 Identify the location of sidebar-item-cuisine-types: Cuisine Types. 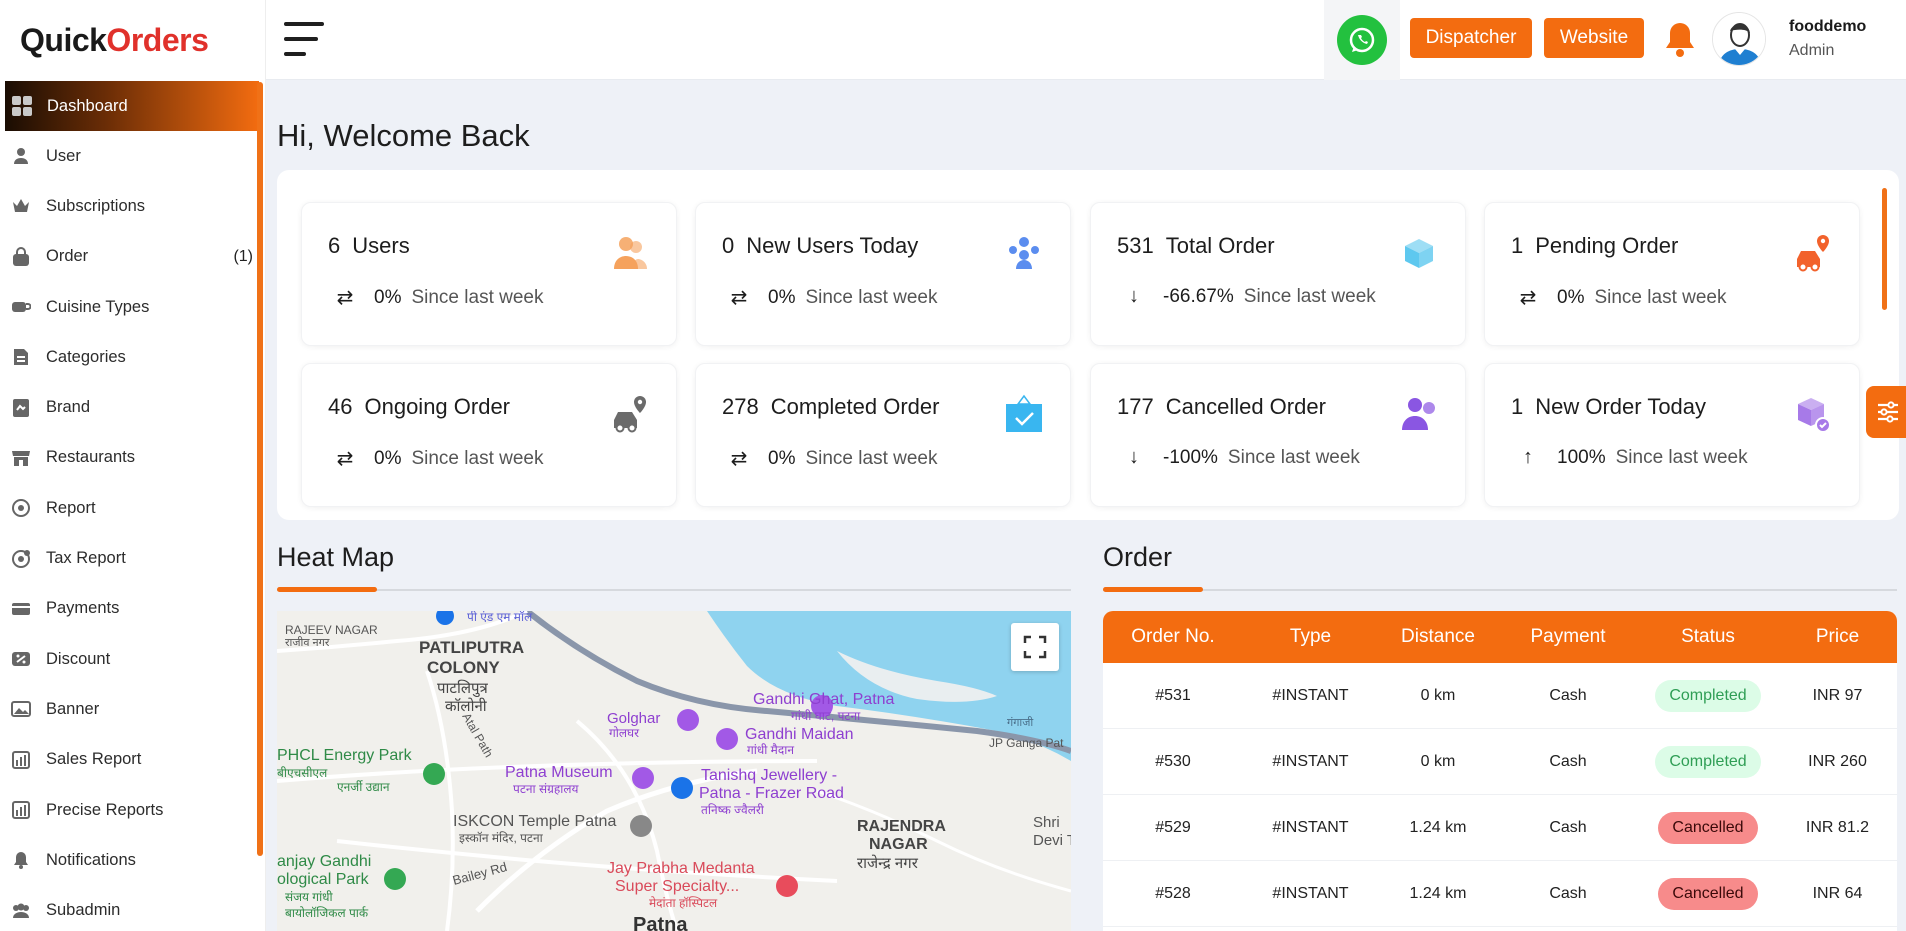
(132, 307).